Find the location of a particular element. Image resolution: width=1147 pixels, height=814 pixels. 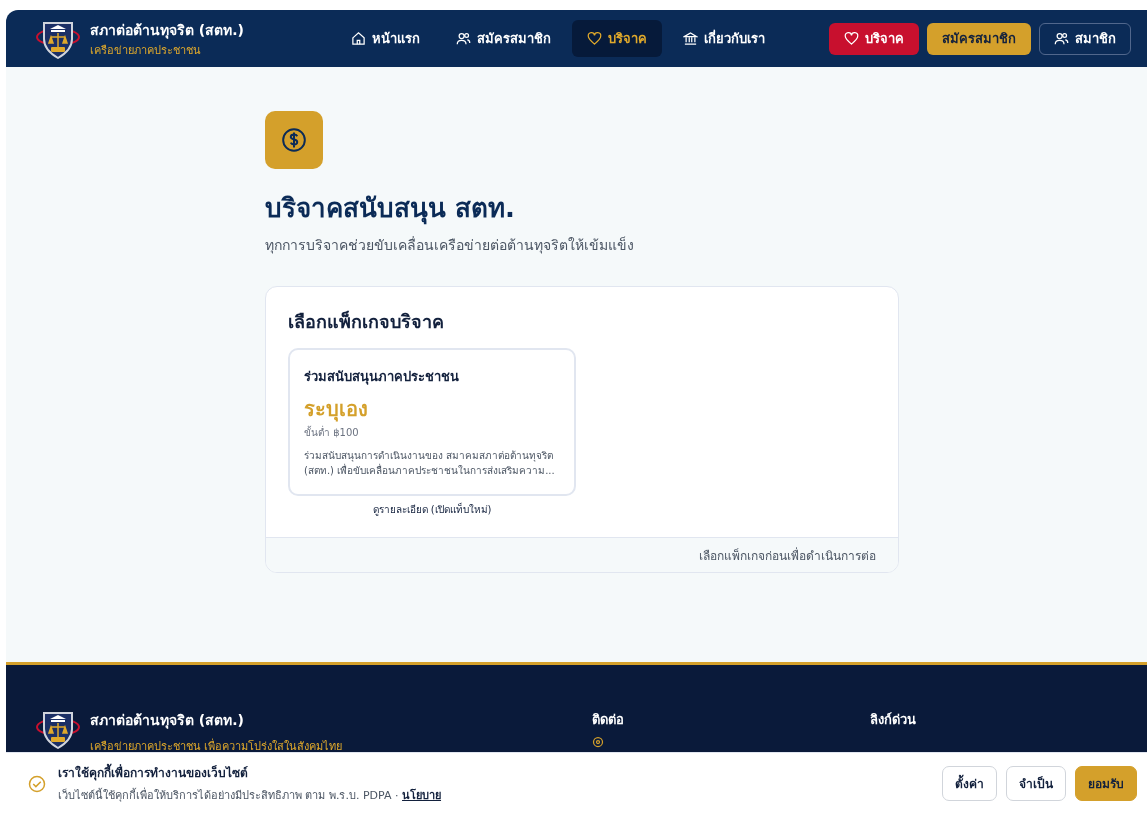

page-subtitle: ทุกการบริจาคช่วยขับเคลื่อนเครือข่ายต่อต้านทุจริตให้เข้มแข็ง is located at coordinates (450, 245).